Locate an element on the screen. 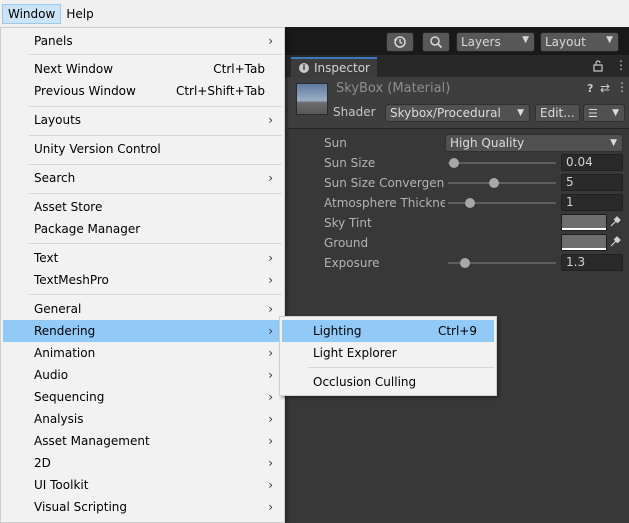 Image resolution: width=629 pixels, height=523 pixels. menu-item-label: 2D is located at coordinates (42, 463).